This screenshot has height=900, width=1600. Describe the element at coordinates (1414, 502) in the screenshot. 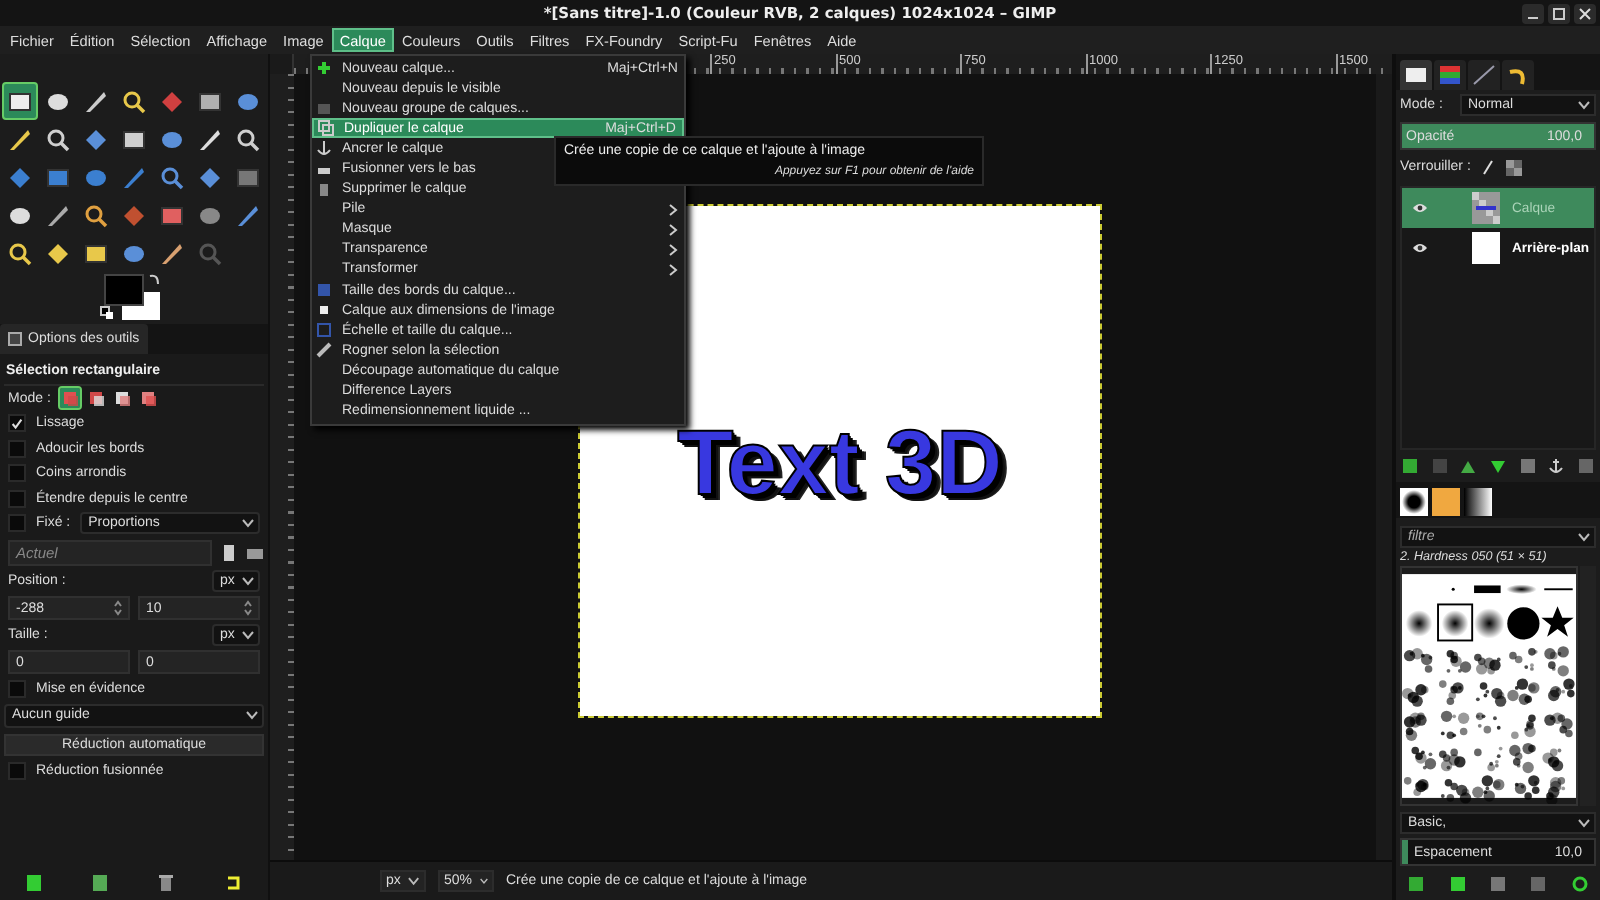

I see `brushes-tab-icon` at that location.